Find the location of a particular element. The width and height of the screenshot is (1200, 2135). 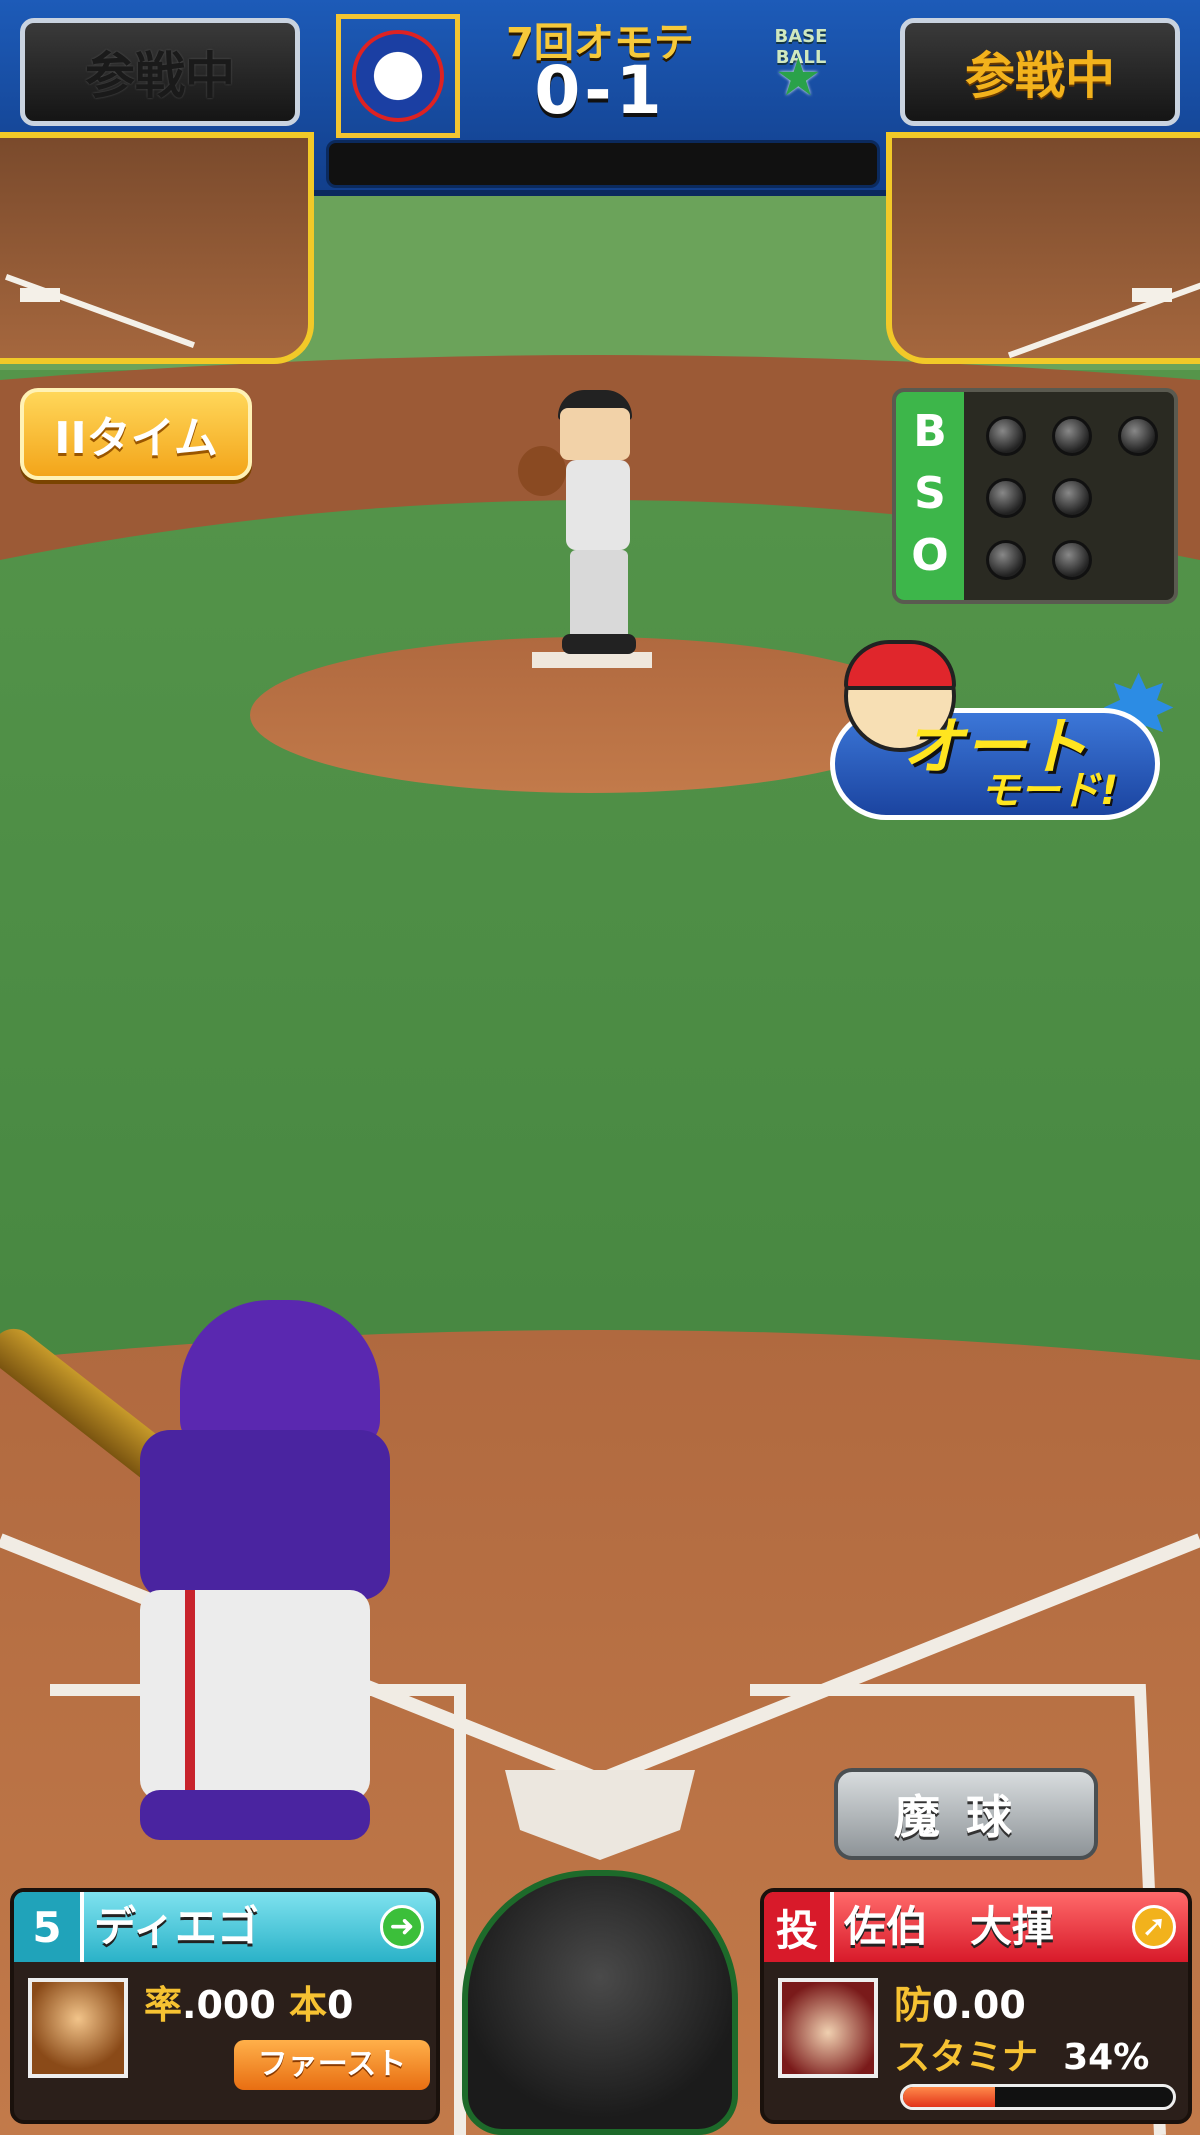

era-value: 0.00 is located at coordinates (979, 2005).